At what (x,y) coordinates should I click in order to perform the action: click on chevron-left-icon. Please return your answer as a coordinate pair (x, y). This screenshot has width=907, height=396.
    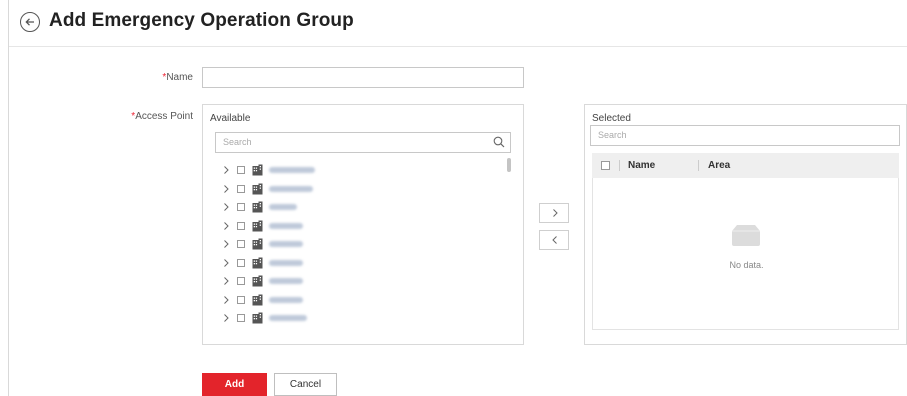
    Looking at the image, I should click on (554, 240).